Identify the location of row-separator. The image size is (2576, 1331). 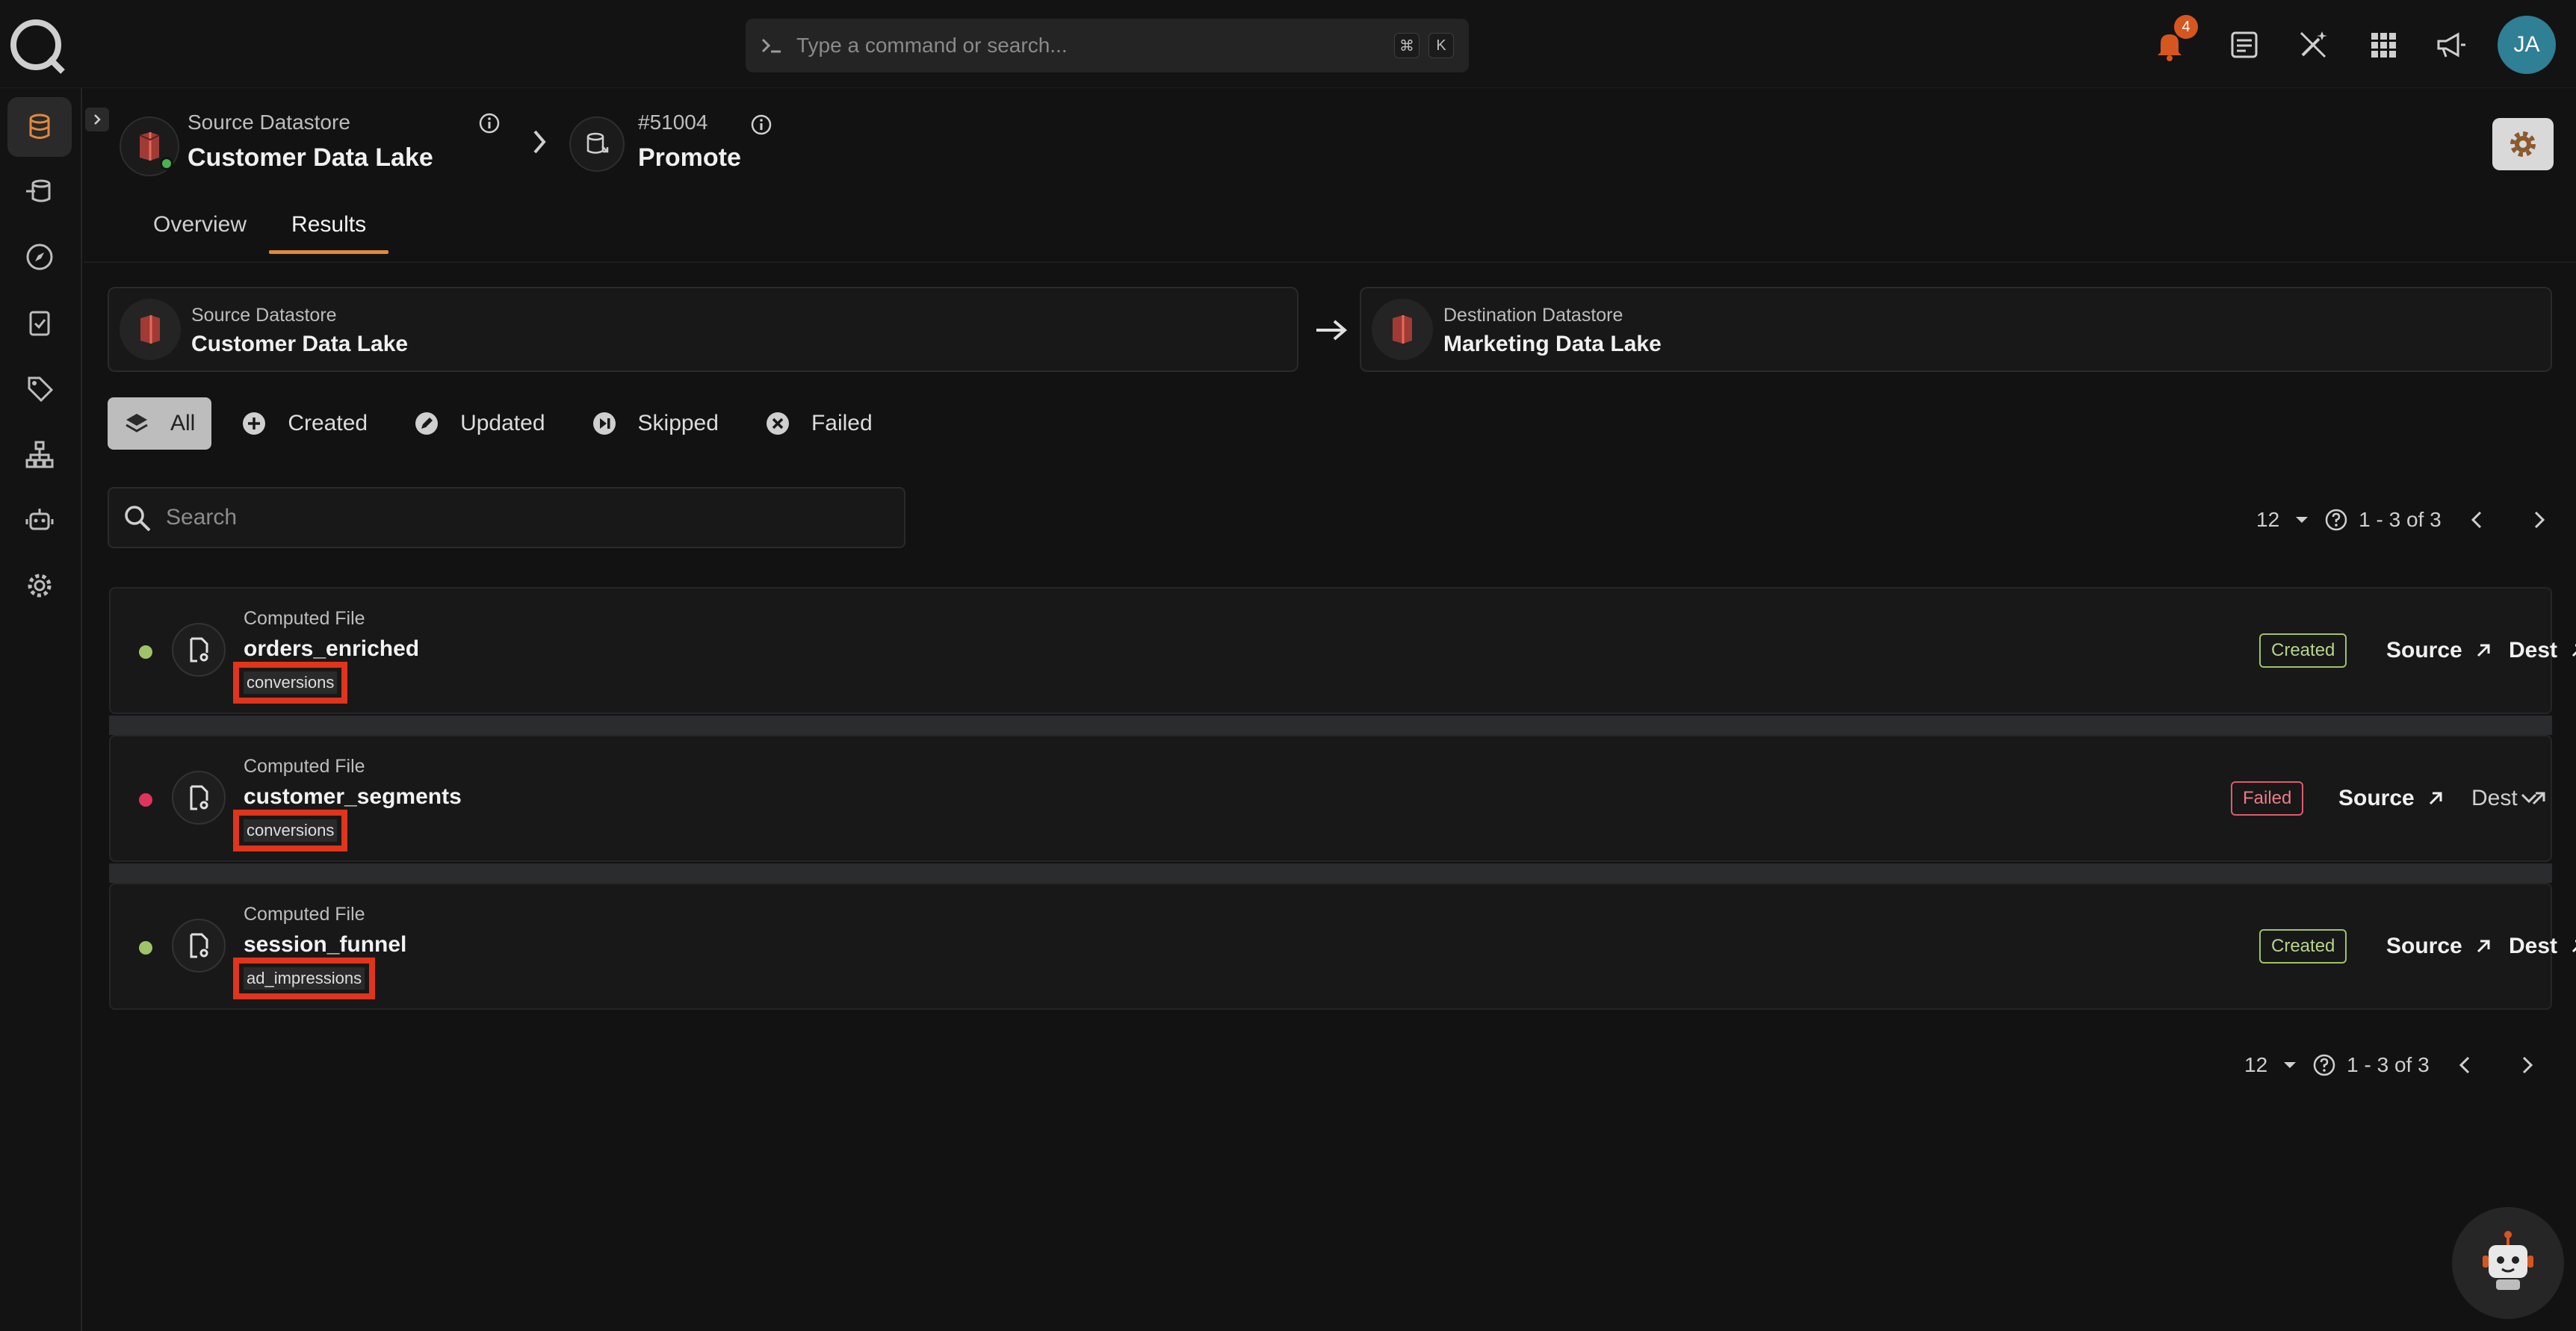
(1330, 873).